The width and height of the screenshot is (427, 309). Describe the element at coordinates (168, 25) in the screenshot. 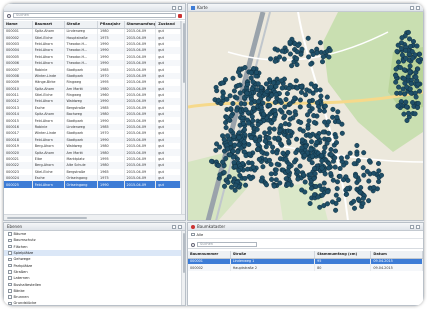

I see `column-header: Zustand` at that location.